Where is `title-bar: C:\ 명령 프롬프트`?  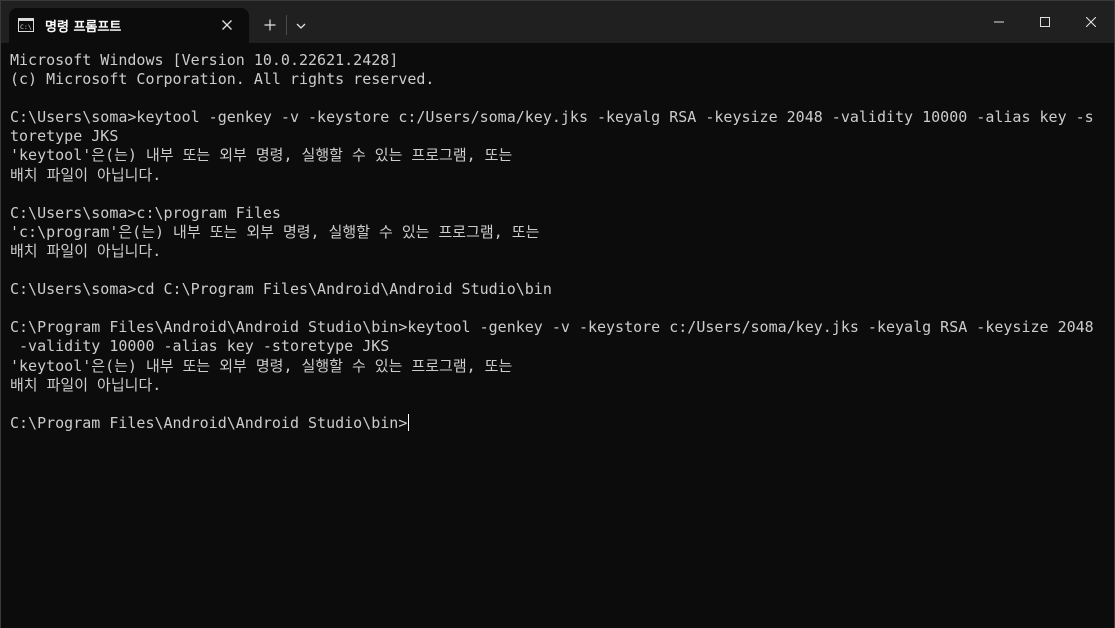 title-bar: C:\ 명령 프롬프트 is located at coordinates (557, 22).